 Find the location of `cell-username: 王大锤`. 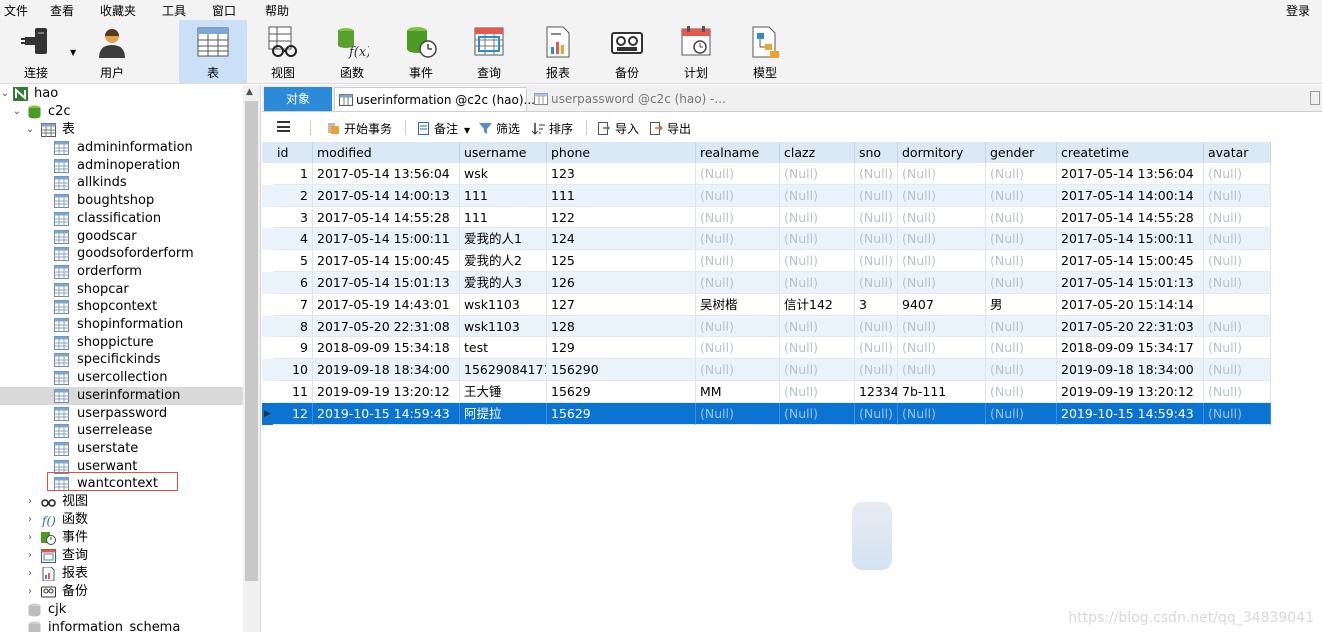

cell-username: 王大锤 is located at coordinates (503, 392).